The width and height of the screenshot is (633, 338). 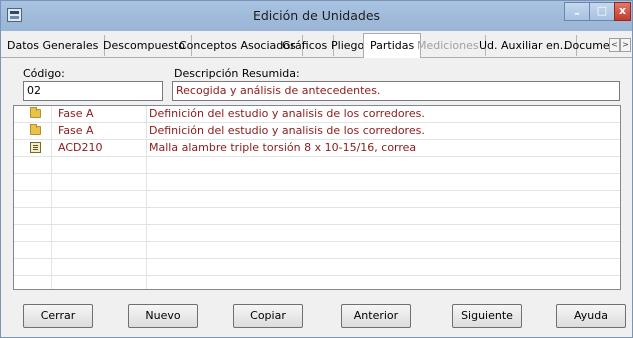 I want to click on description-label: Descripción Resumida:, so click(x=237, y=73).